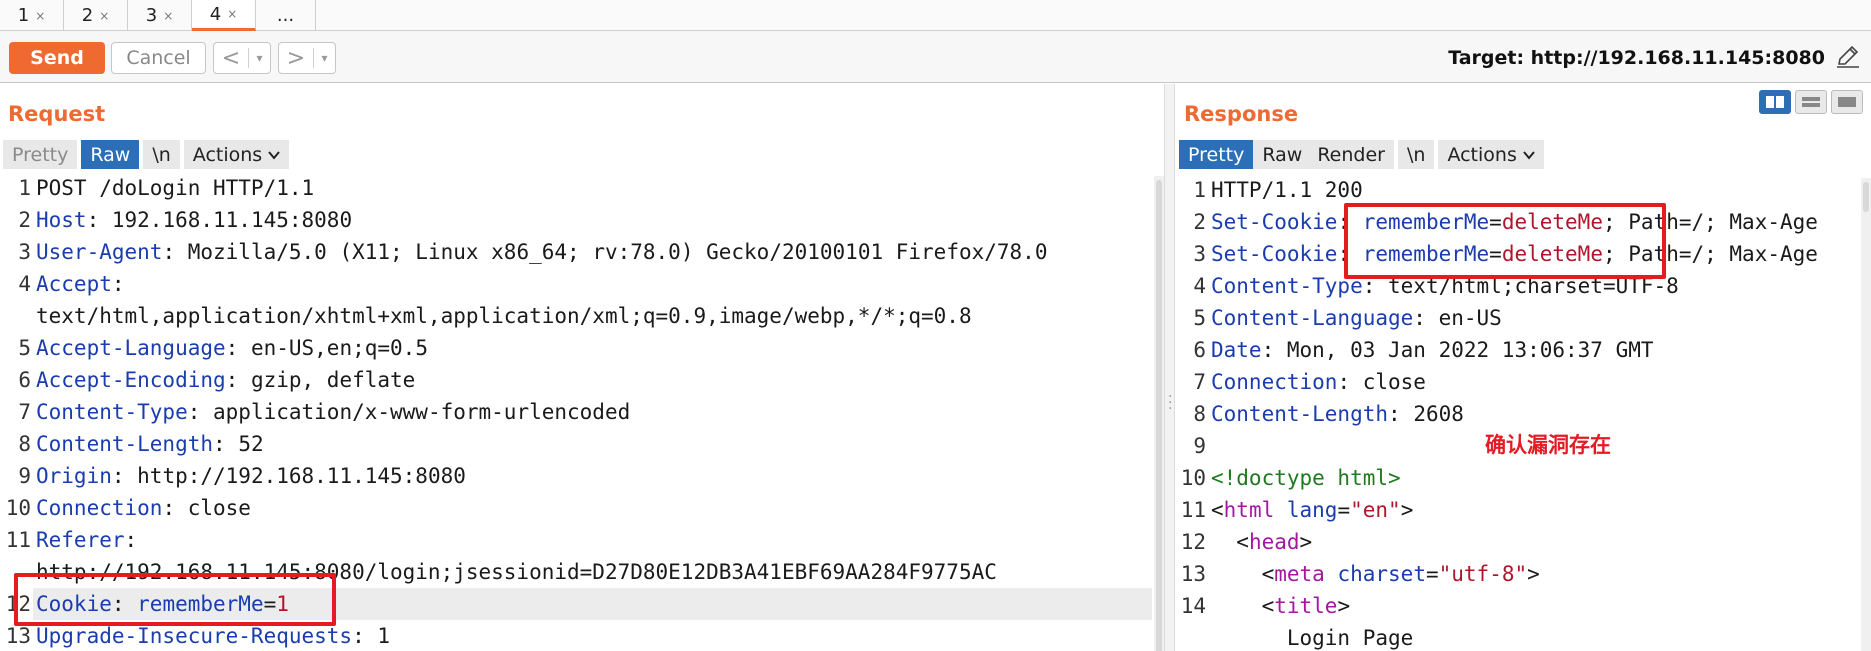 The image size is (1871, 651). What do you see at coordinates (160, 15) in the screenshot?
I see `tab-3: 3 ×` at bounding box center [160, 15].